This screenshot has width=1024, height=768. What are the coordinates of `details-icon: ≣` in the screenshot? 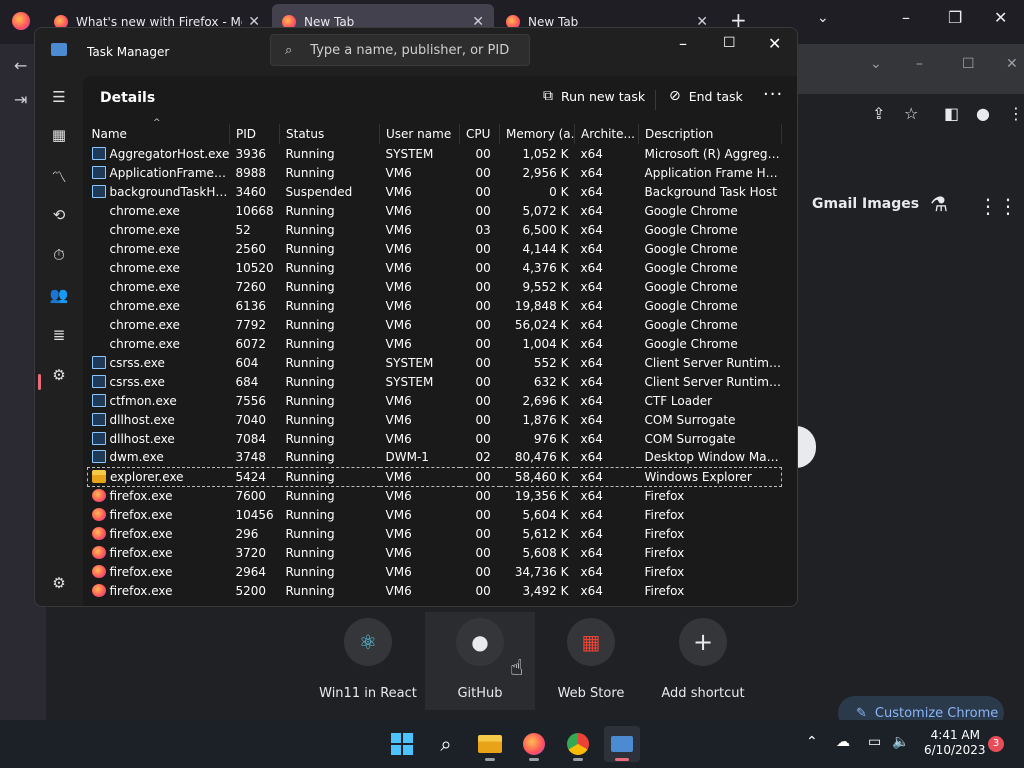 It's located at (59, 336).